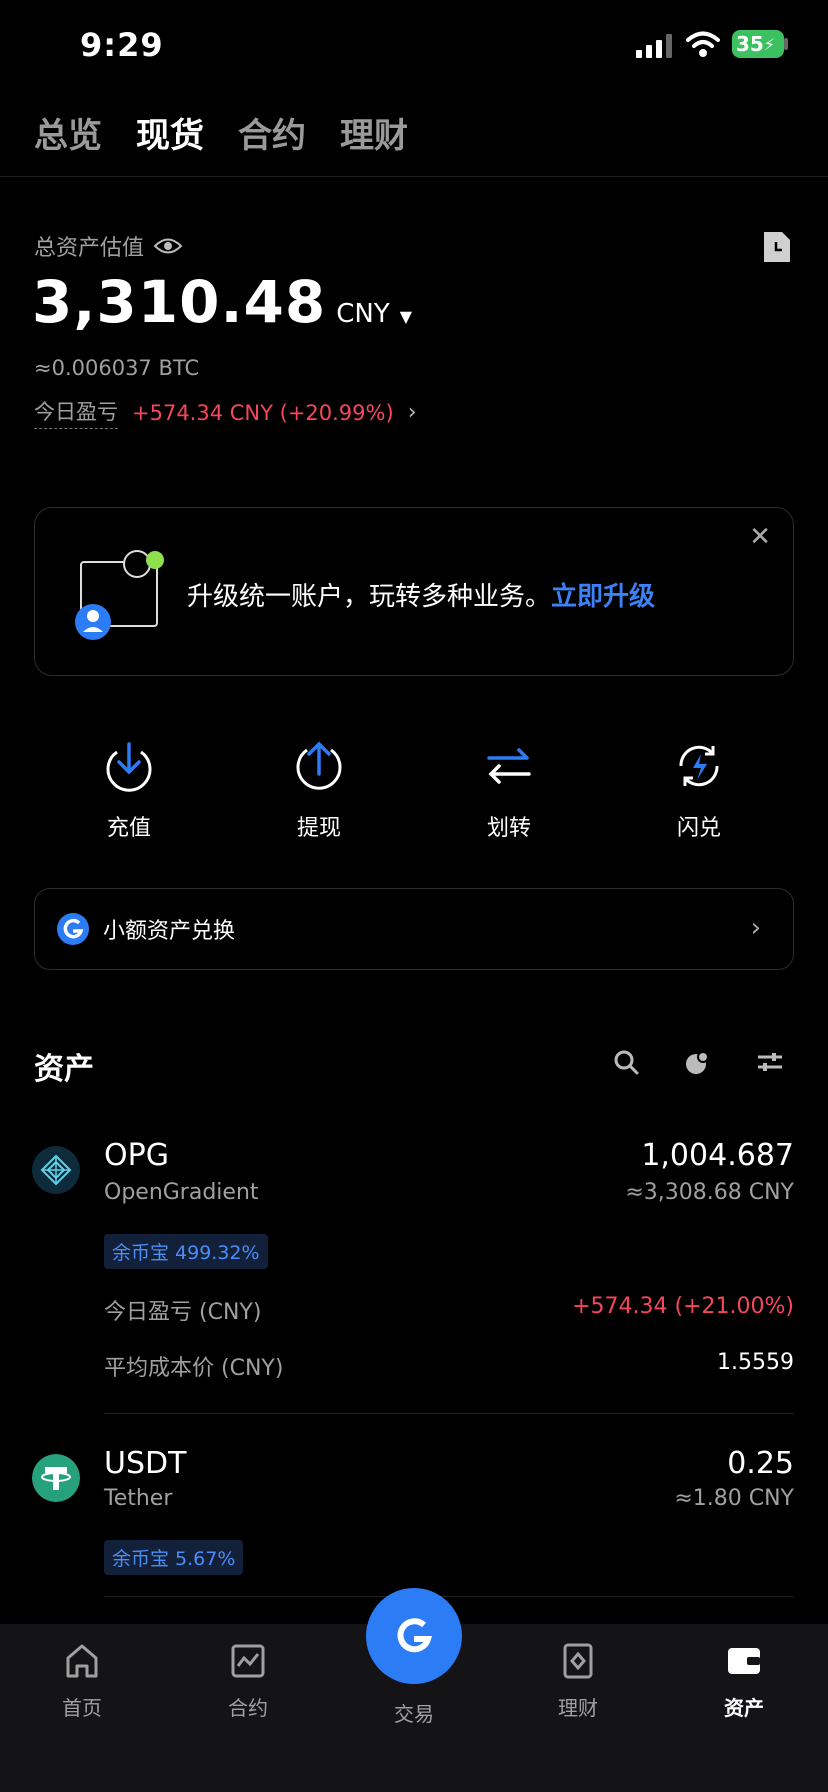 This screenshot has width=828, height=1792. What do you see at coordinates (179, 302) in the screenshot?
I see `total-balance-value: 3,310.48` at bounding box center [179, 302].